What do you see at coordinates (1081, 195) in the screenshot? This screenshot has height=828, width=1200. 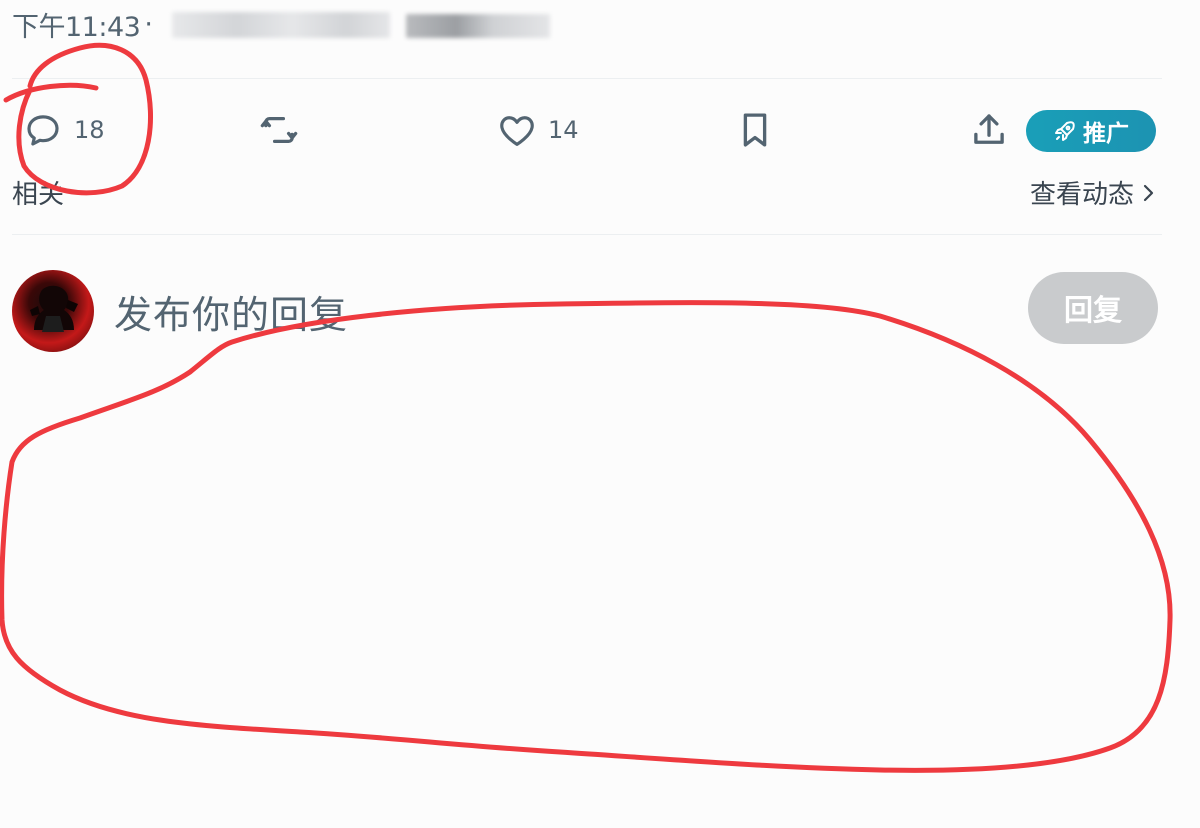 I see `view-activity-label: 查看动态` at bounding box center [1081, 195].